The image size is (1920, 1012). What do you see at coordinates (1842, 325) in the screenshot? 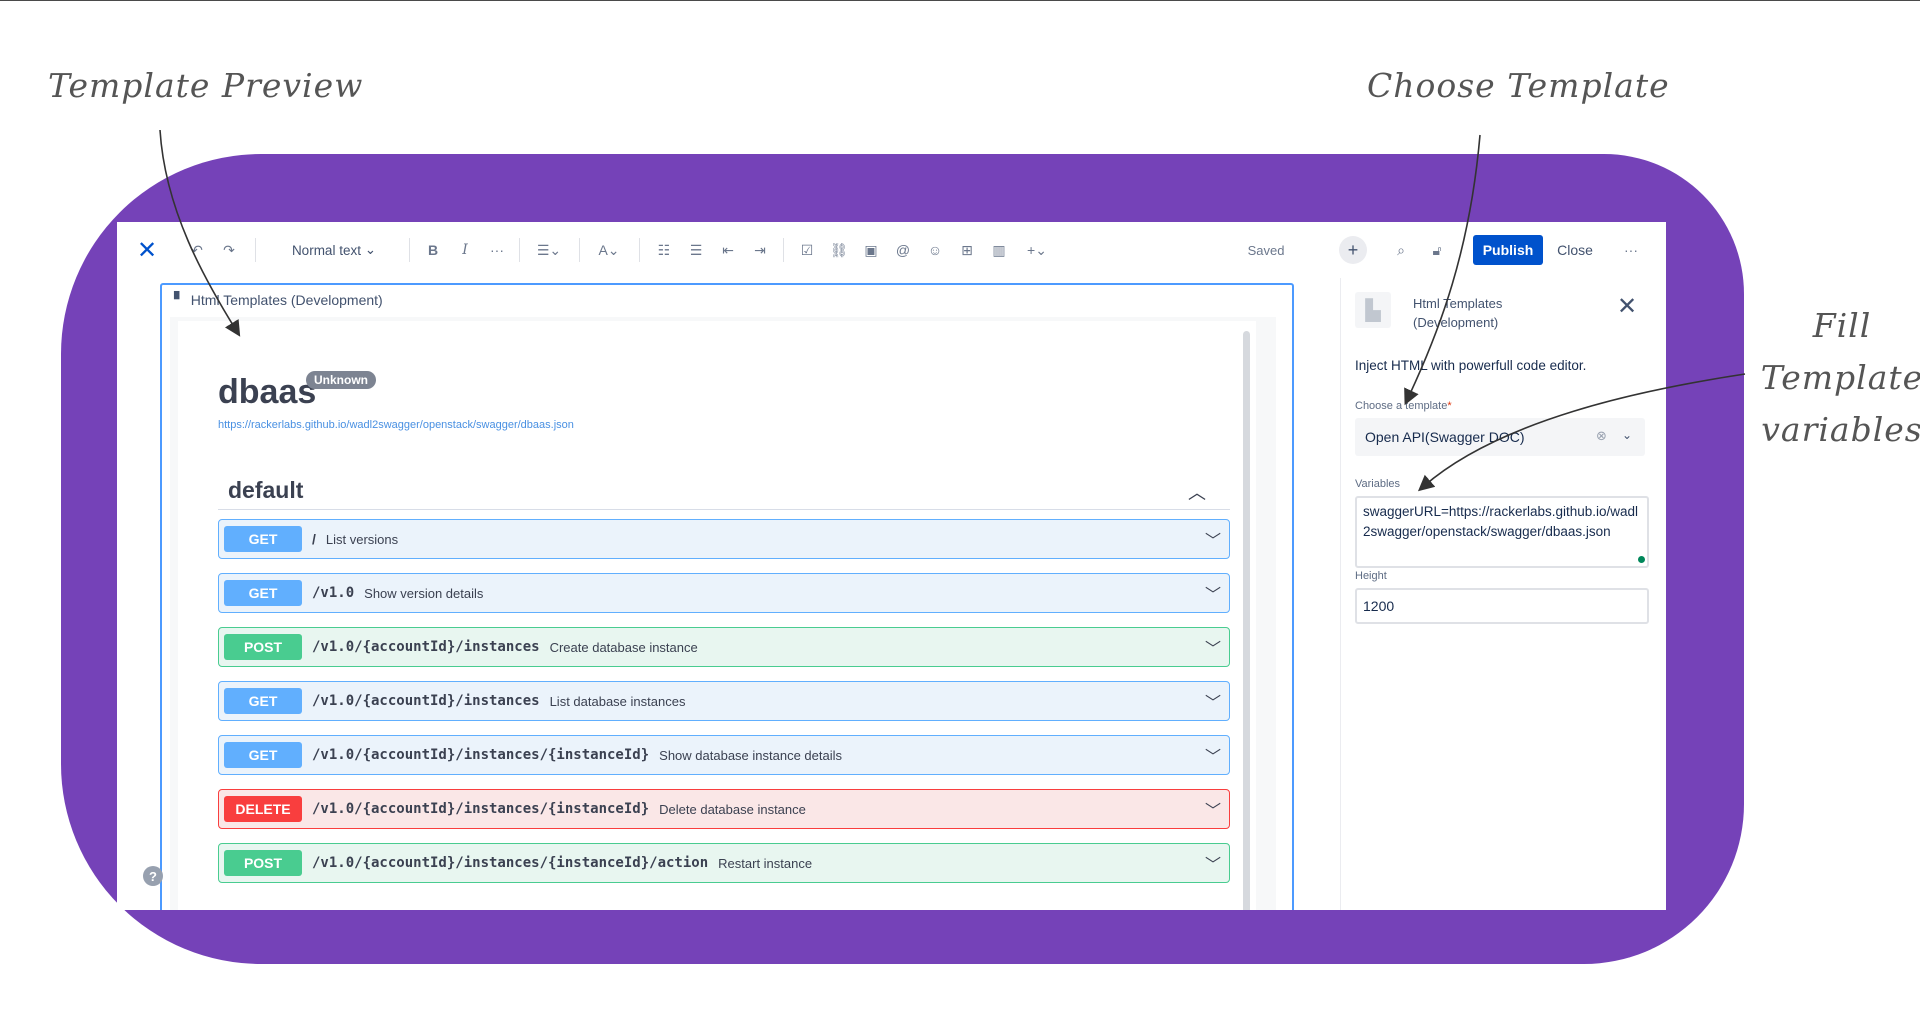
I see `annotation-fill-line1: Fill` at bounding box center [1842, 325].